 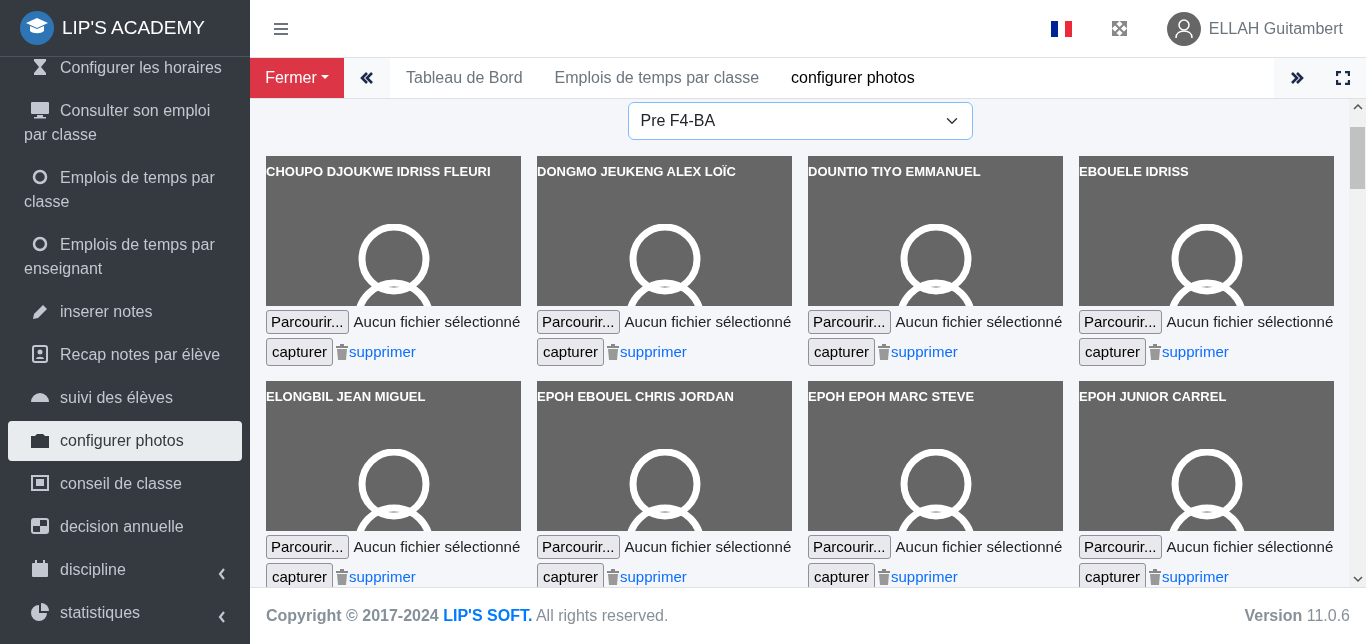 I want to click on scroll-right-button, so click(x=1297, y=78).